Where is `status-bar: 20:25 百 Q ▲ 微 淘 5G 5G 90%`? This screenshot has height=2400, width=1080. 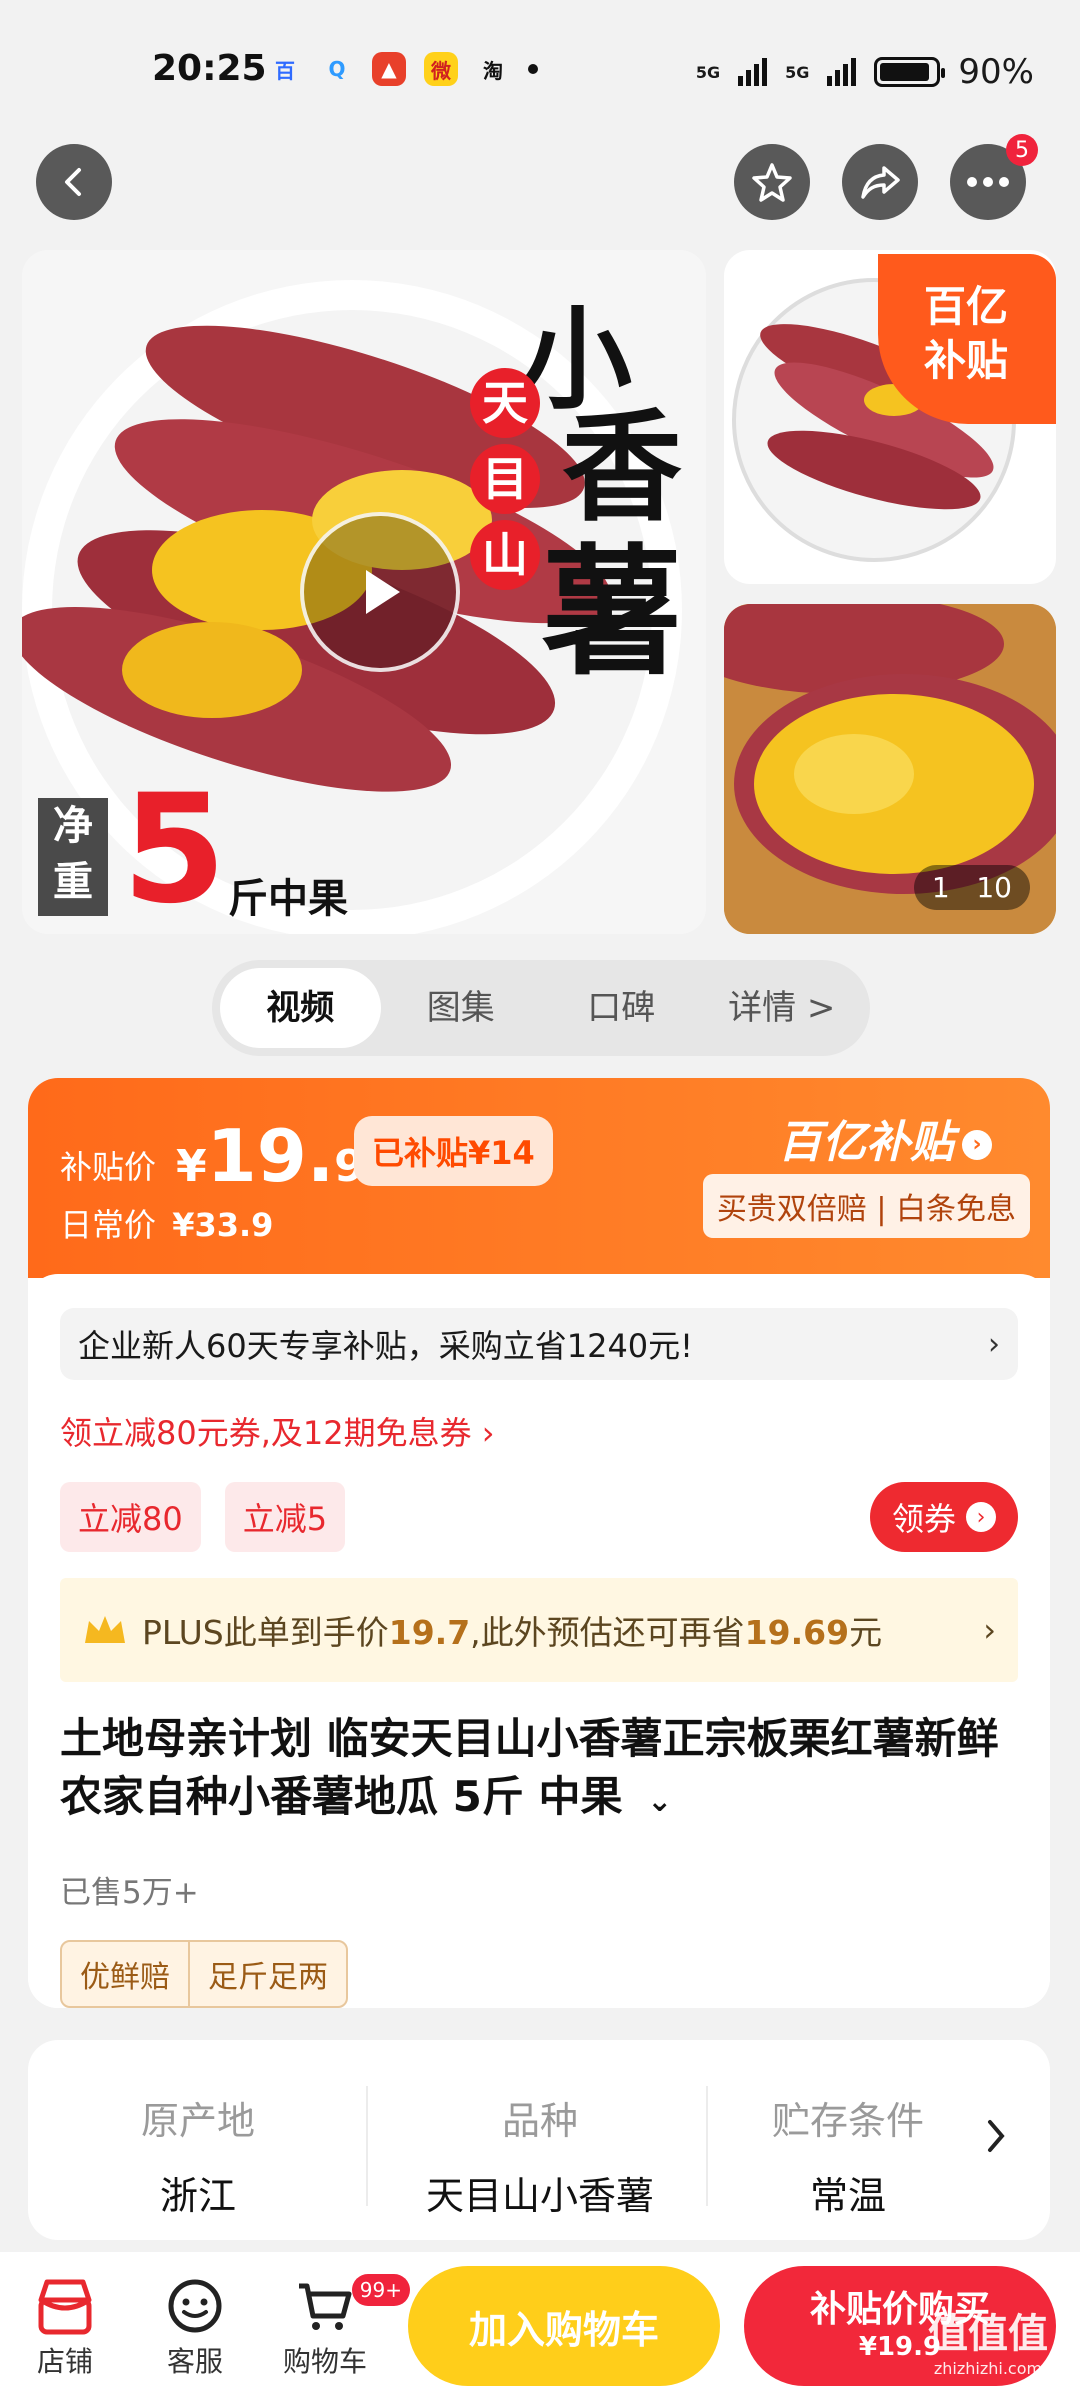
status-bar: 20:25 百 Q ▲ 微 淘 5G 5G 90% is located at coordinates (540, 70).